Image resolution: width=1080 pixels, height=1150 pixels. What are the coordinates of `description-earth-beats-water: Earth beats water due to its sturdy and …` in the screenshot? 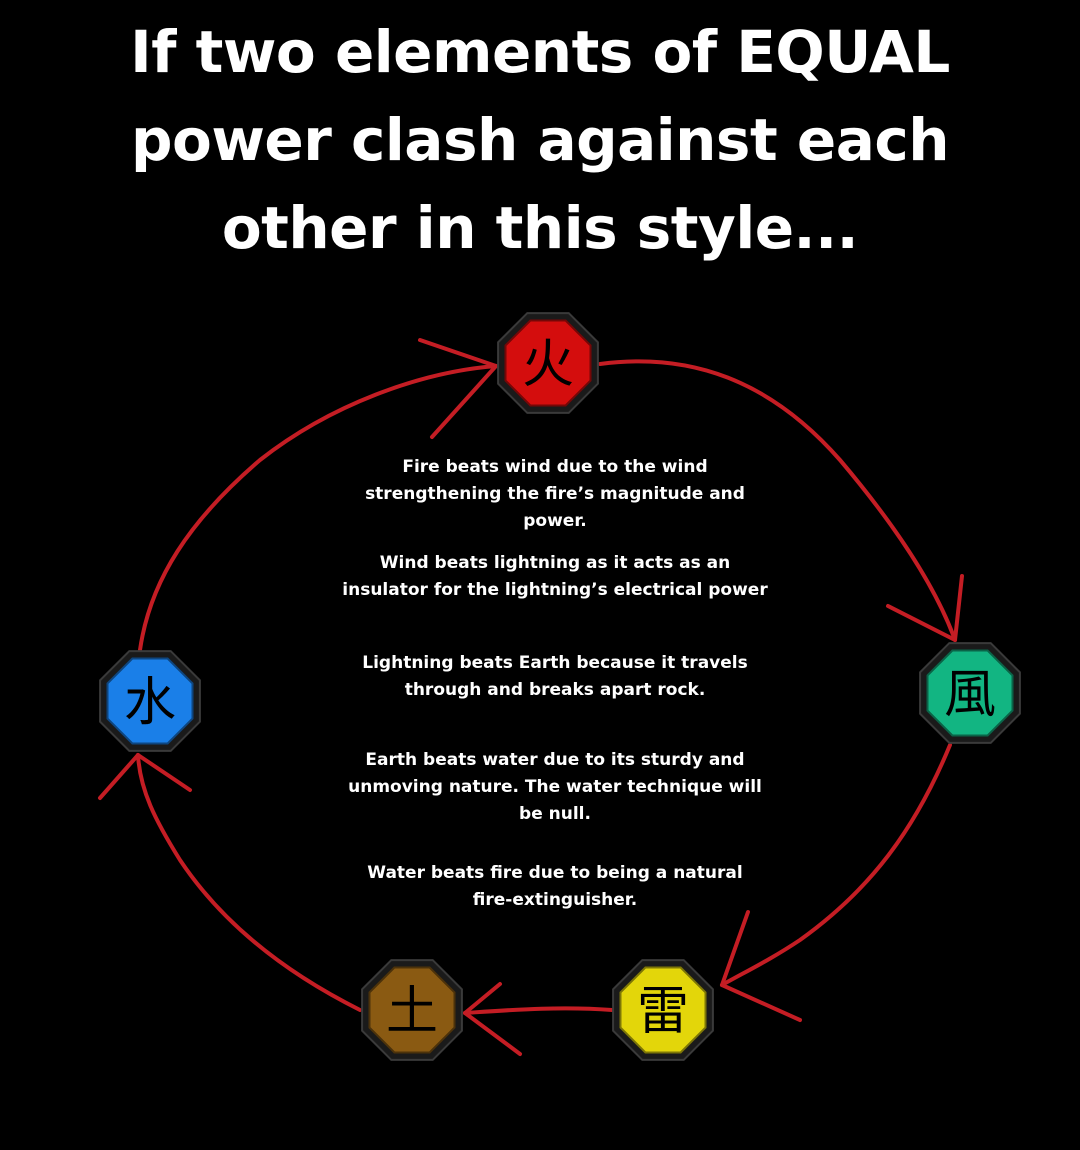 It's located at (555, 787).